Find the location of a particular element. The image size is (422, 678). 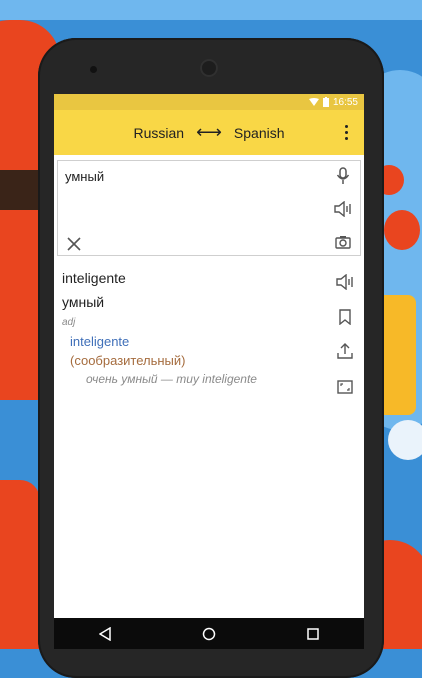

language-switcher: Russian ⟷ Spanish is located at coordinates (209, 132).